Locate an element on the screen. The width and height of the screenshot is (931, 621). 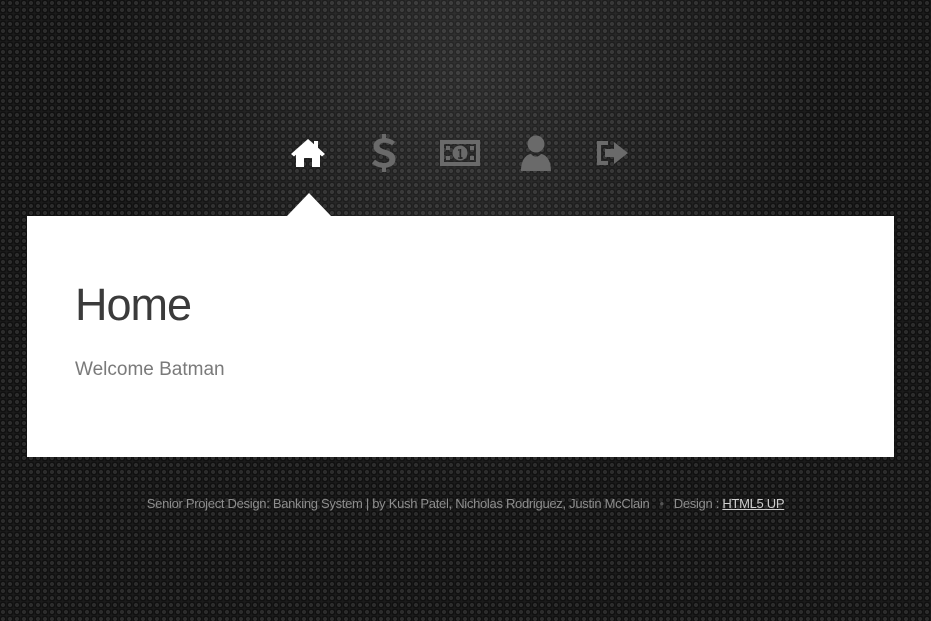
nav-logout is located at coordinates (612, 153).